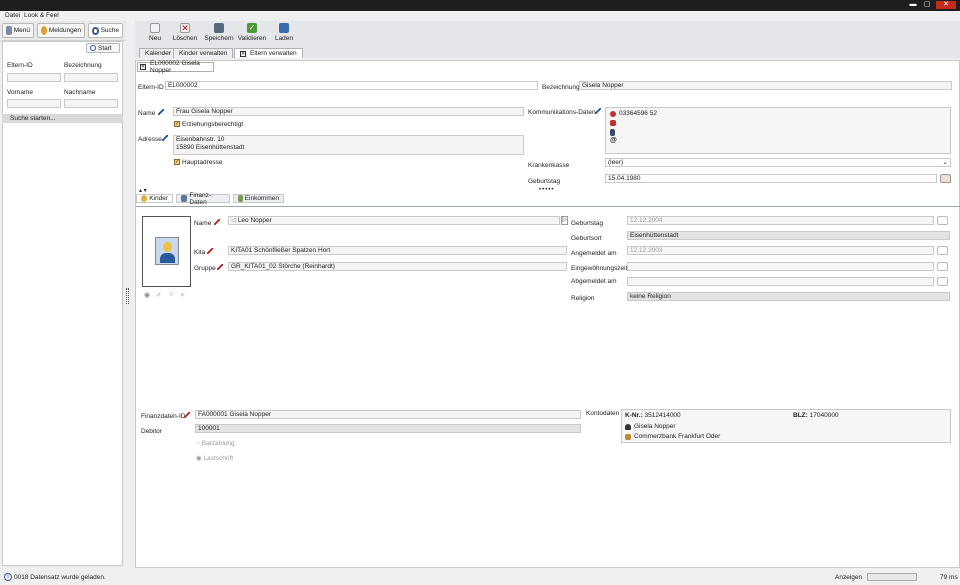 Image resolution: width=960 pixels, height=585 pixels. What do you see at coordinates (394, 220) in the screenshot?
I see `kind-name-field: ◁ Leo Nopper` at bounding box center [394, 220].